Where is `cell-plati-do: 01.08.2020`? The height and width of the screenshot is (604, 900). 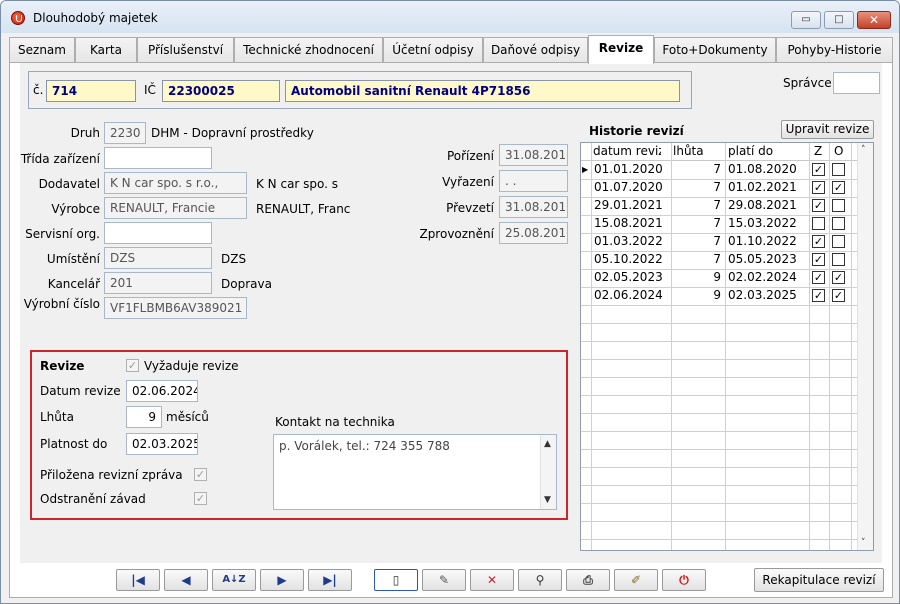
cell-plati-do: 01.08.2020 is located at coordinates (762, 169).